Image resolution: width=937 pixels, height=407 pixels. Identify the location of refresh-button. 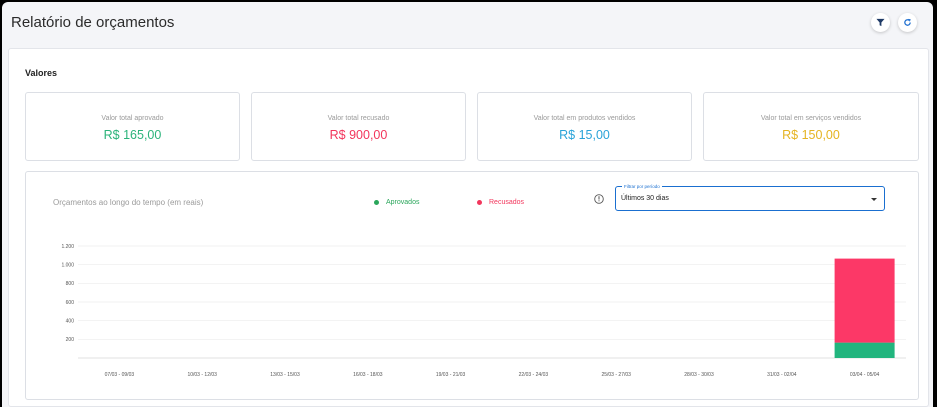
(907, 22).